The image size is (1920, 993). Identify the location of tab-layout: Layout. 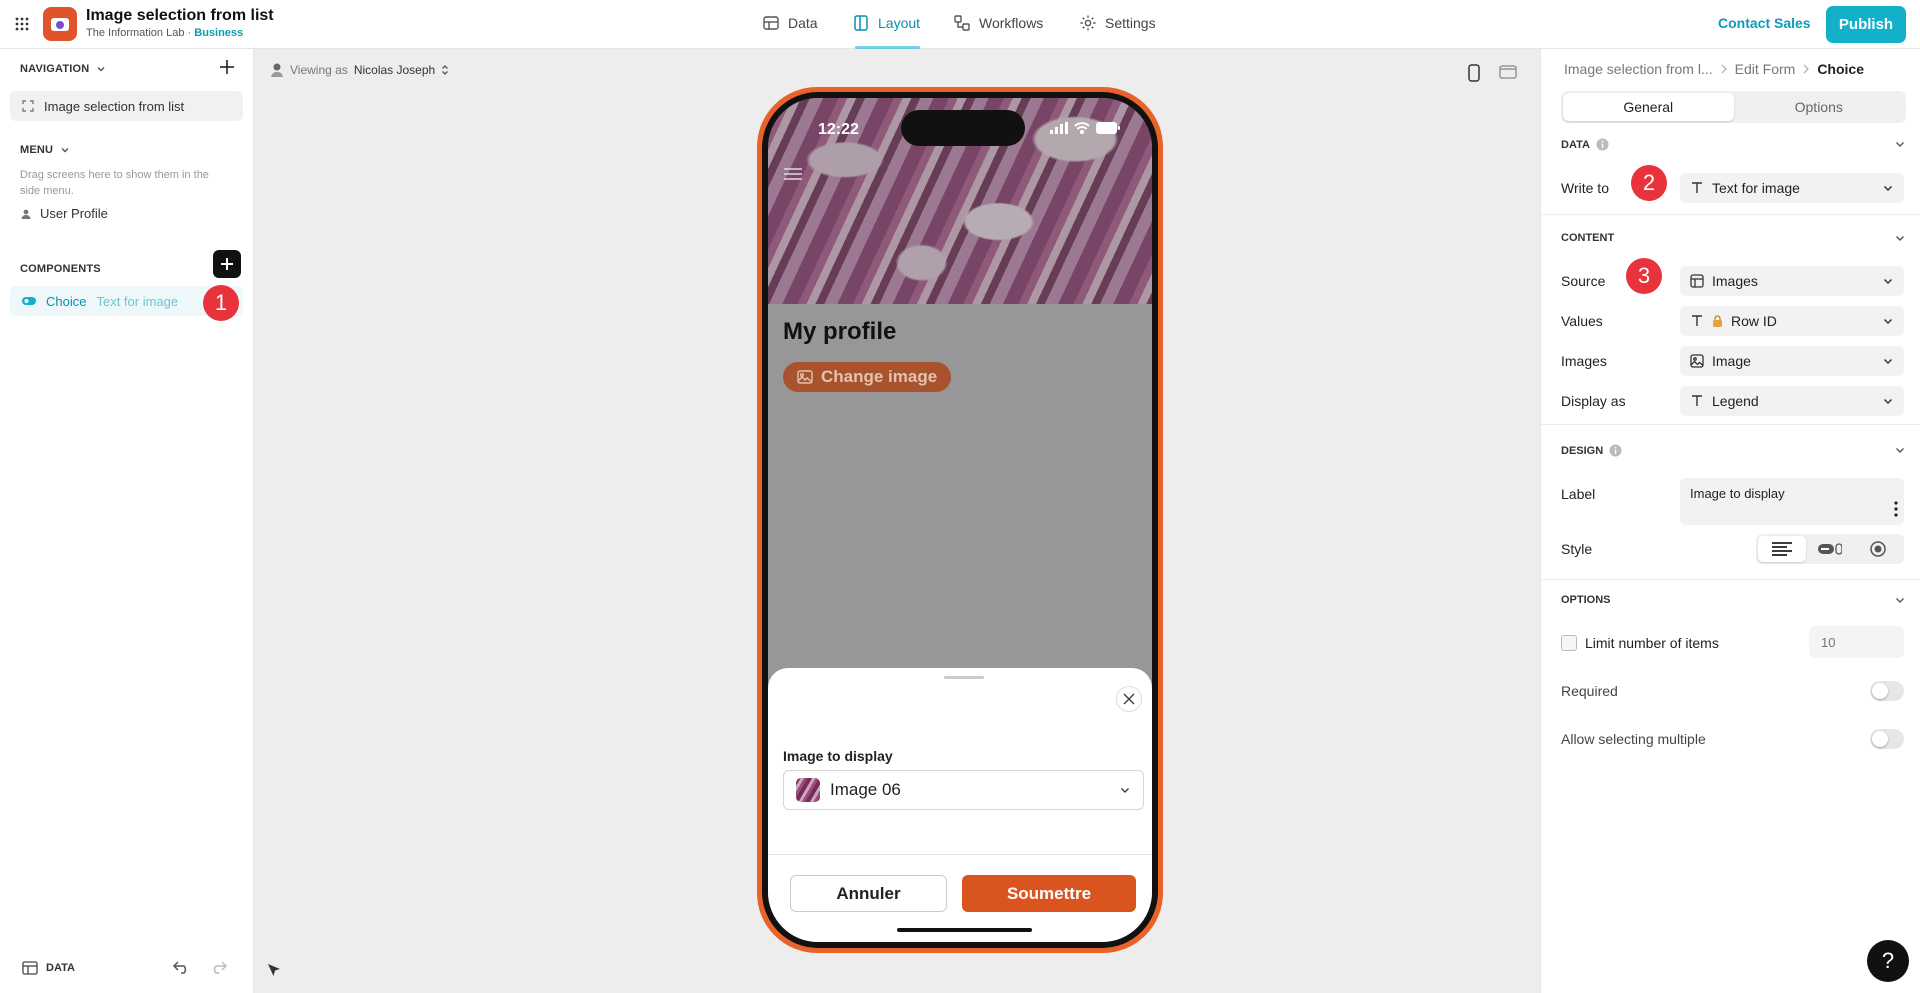
(886, 23).